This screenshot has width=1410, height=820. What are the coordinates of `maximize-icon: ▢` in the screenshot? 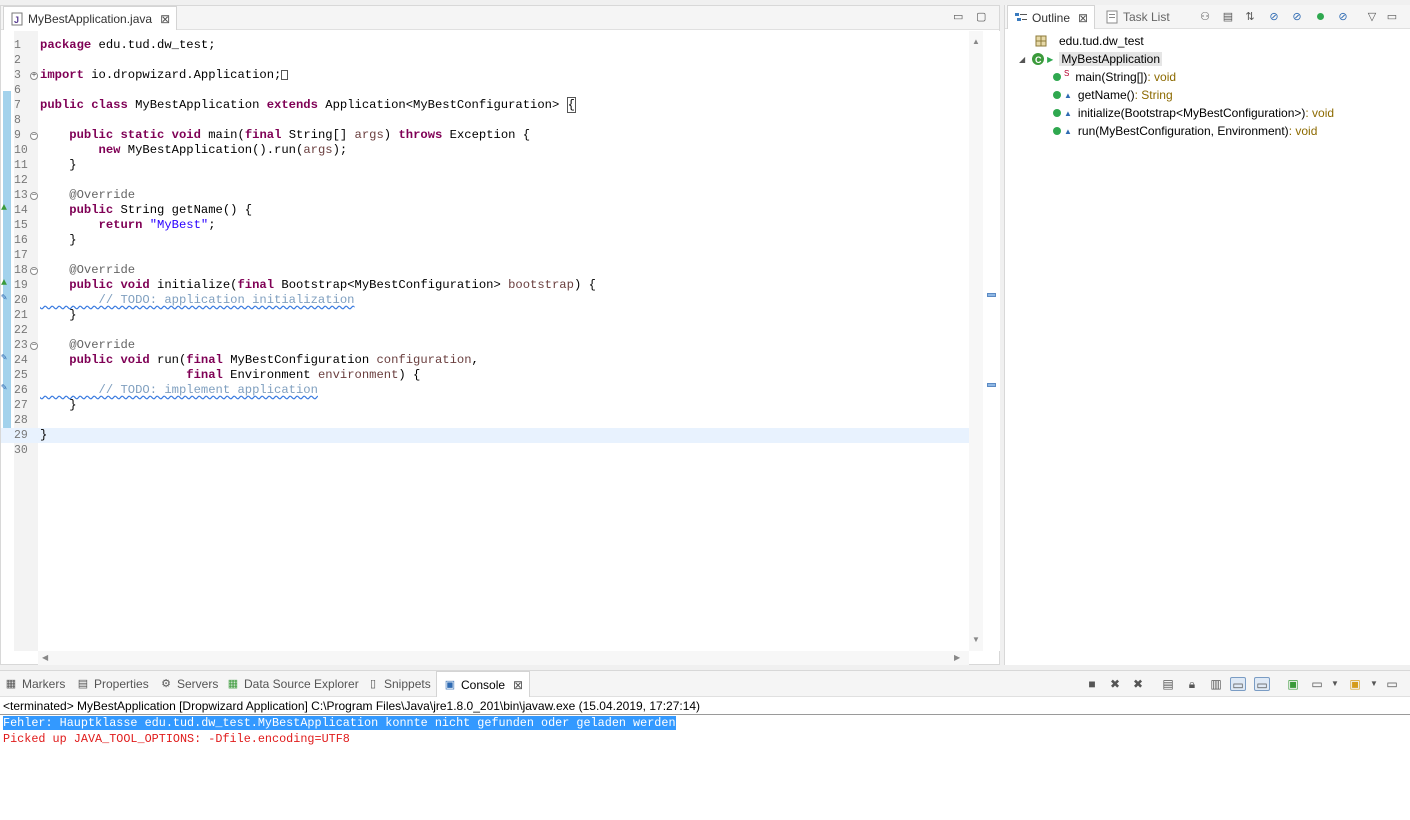 It's located at (981, 16).